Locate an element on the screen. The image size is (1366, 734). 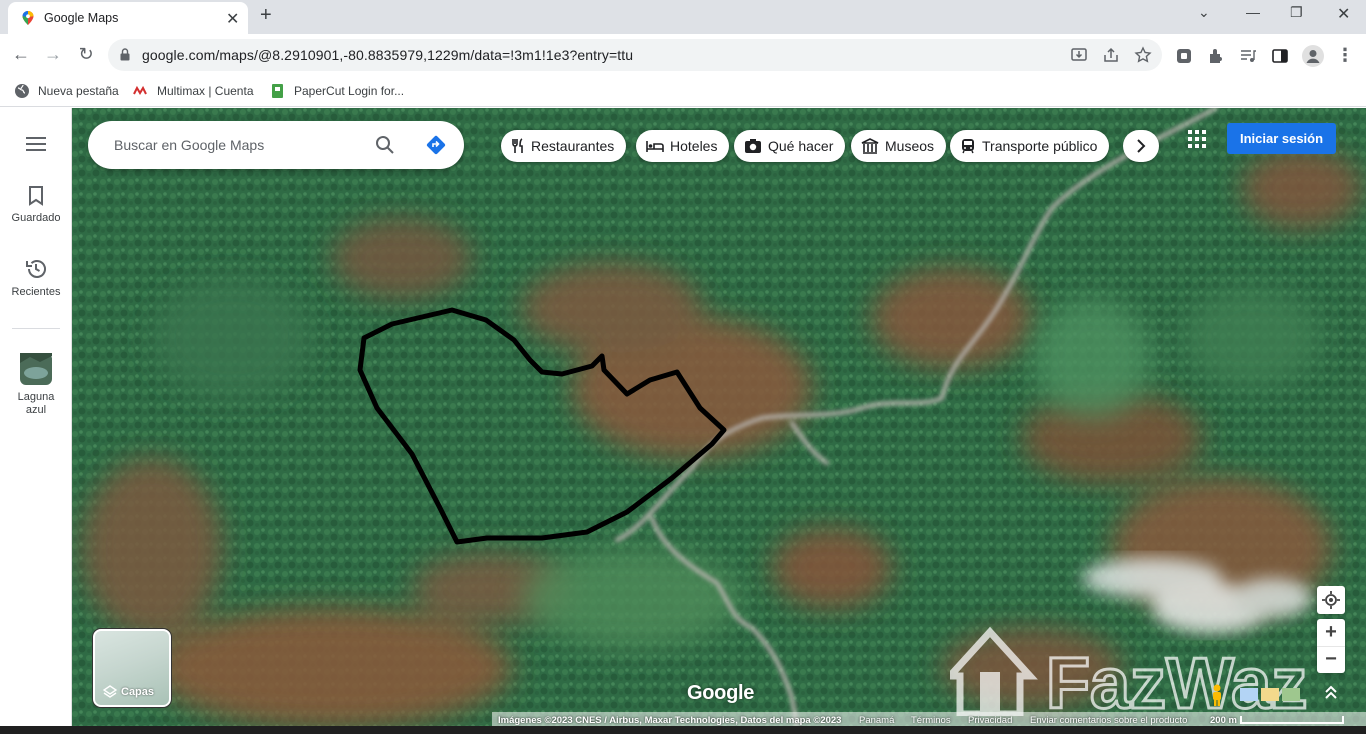
bookmark-label: Nueva pestaña is located at coordinates (78, 91).